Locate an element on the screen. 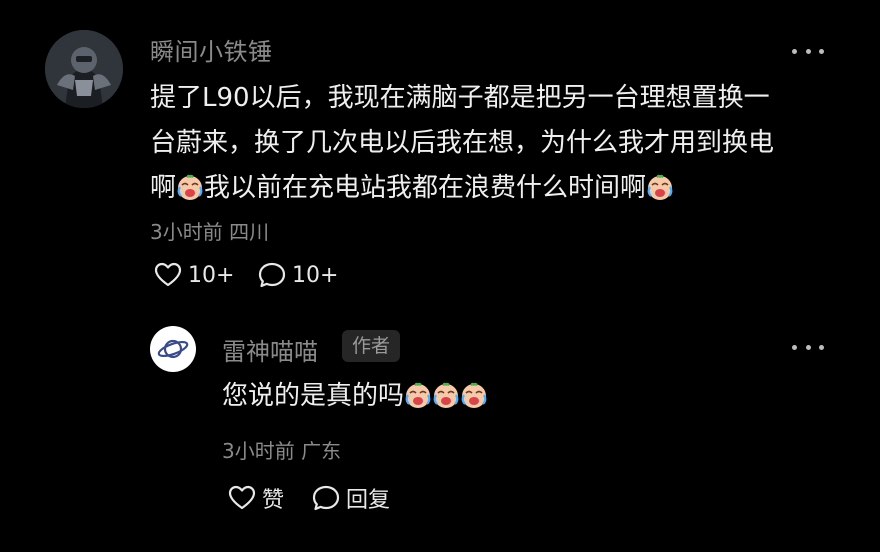  saturn-icon is located at coordinates (173, 349).